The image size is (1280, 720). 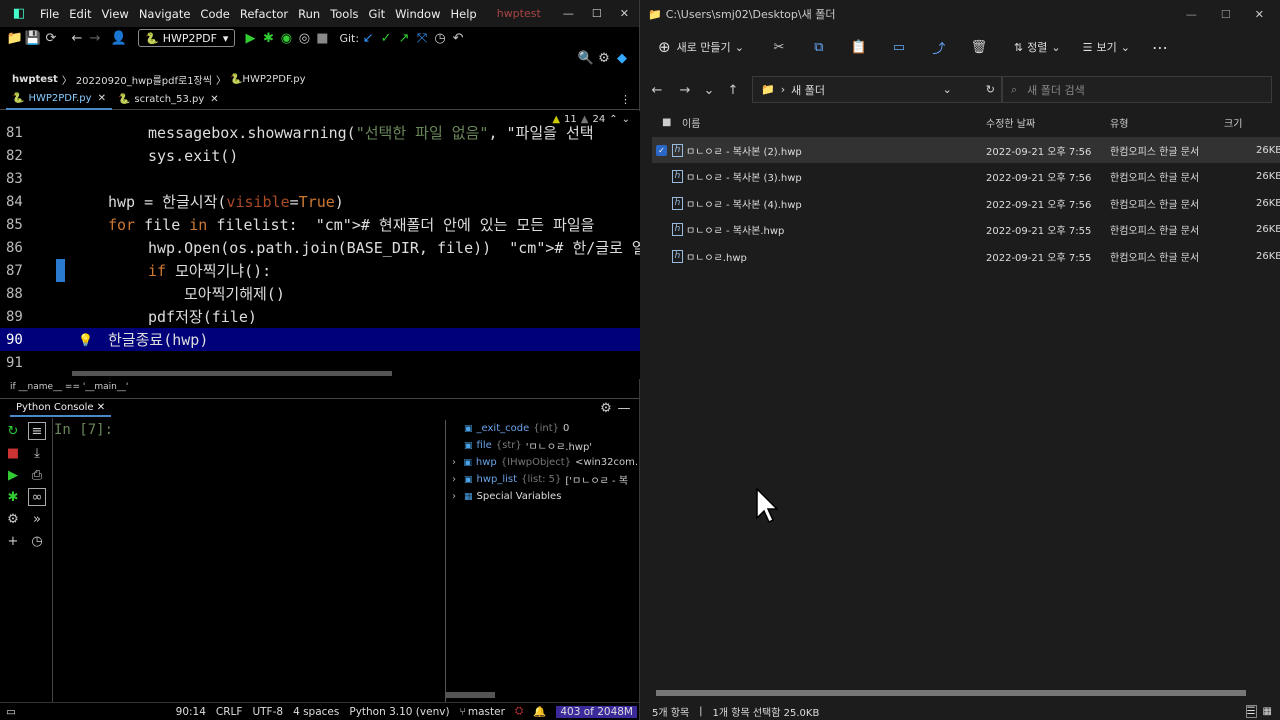 I want to click on code-line: 84 hwp = 한글시작(visible=True), so click(x=320, y=201).